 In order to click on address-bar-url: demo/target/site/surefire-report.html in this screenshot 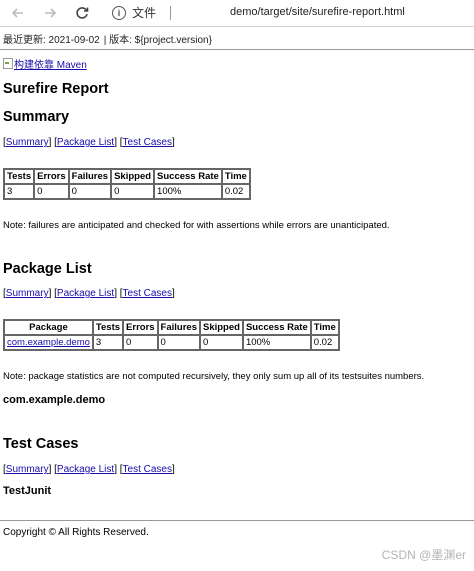, I will do `click(317, 12)`.